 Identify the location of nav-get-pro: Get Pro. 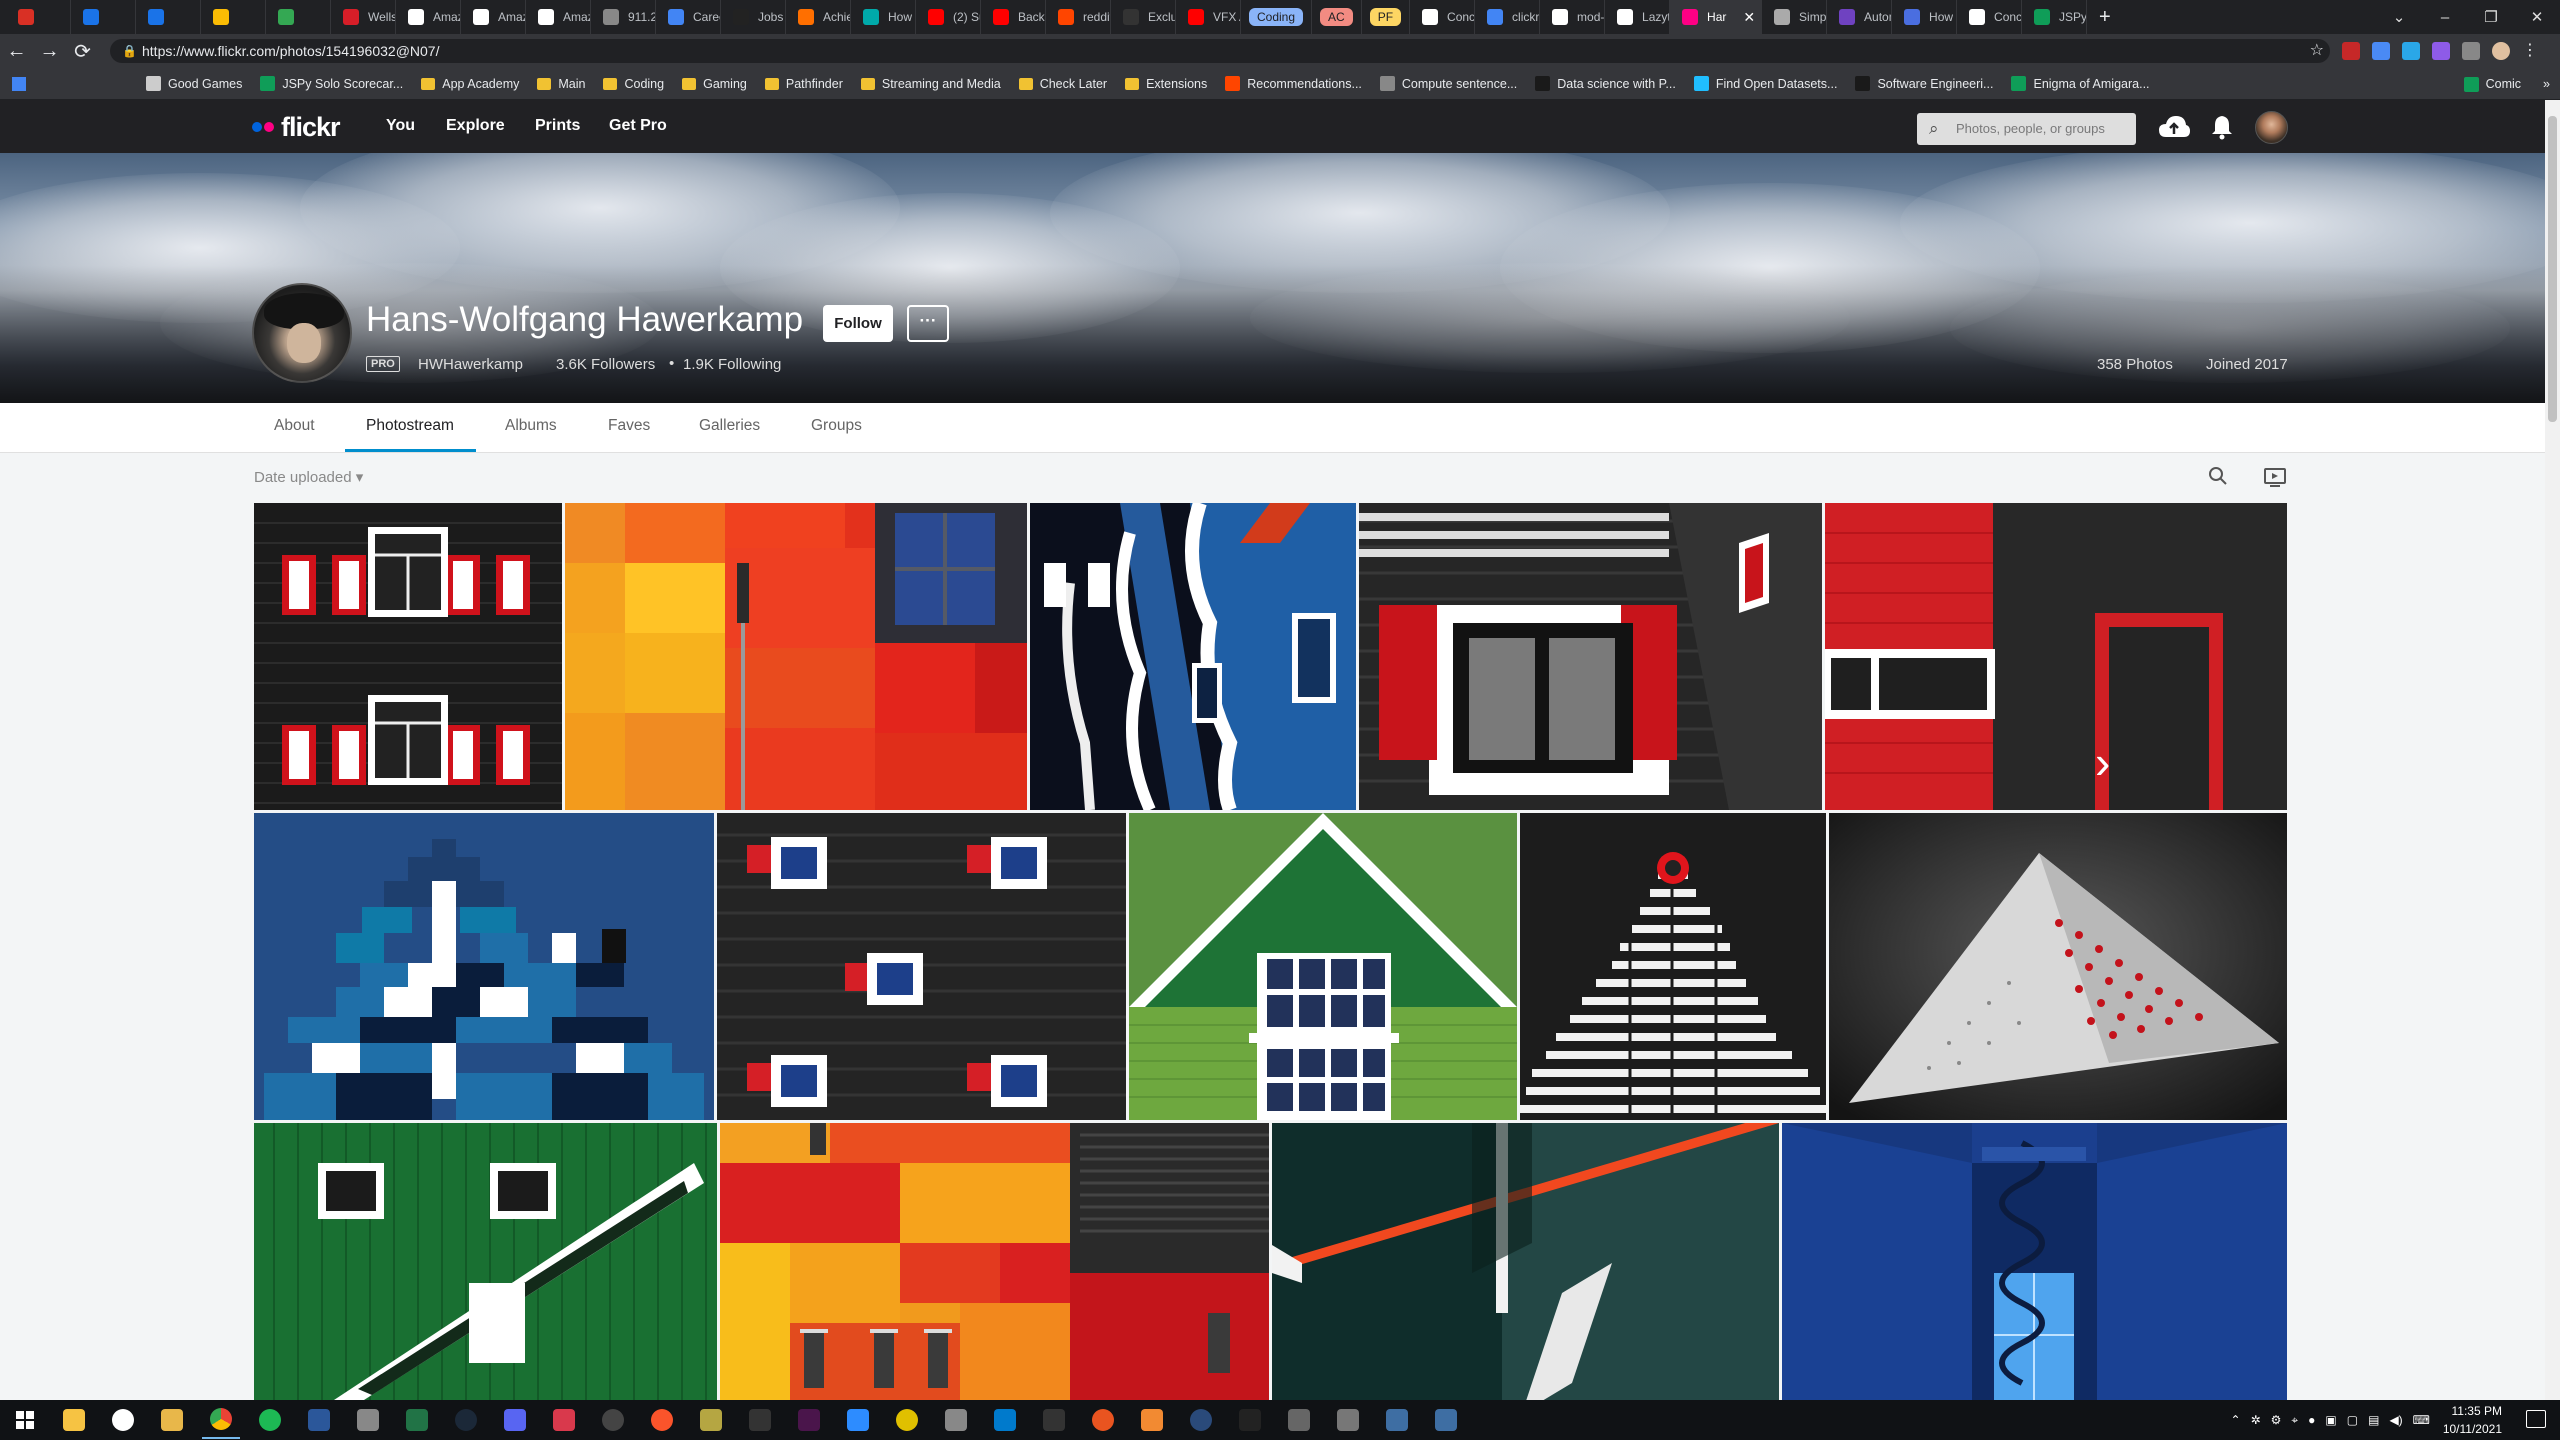
(638, 126).